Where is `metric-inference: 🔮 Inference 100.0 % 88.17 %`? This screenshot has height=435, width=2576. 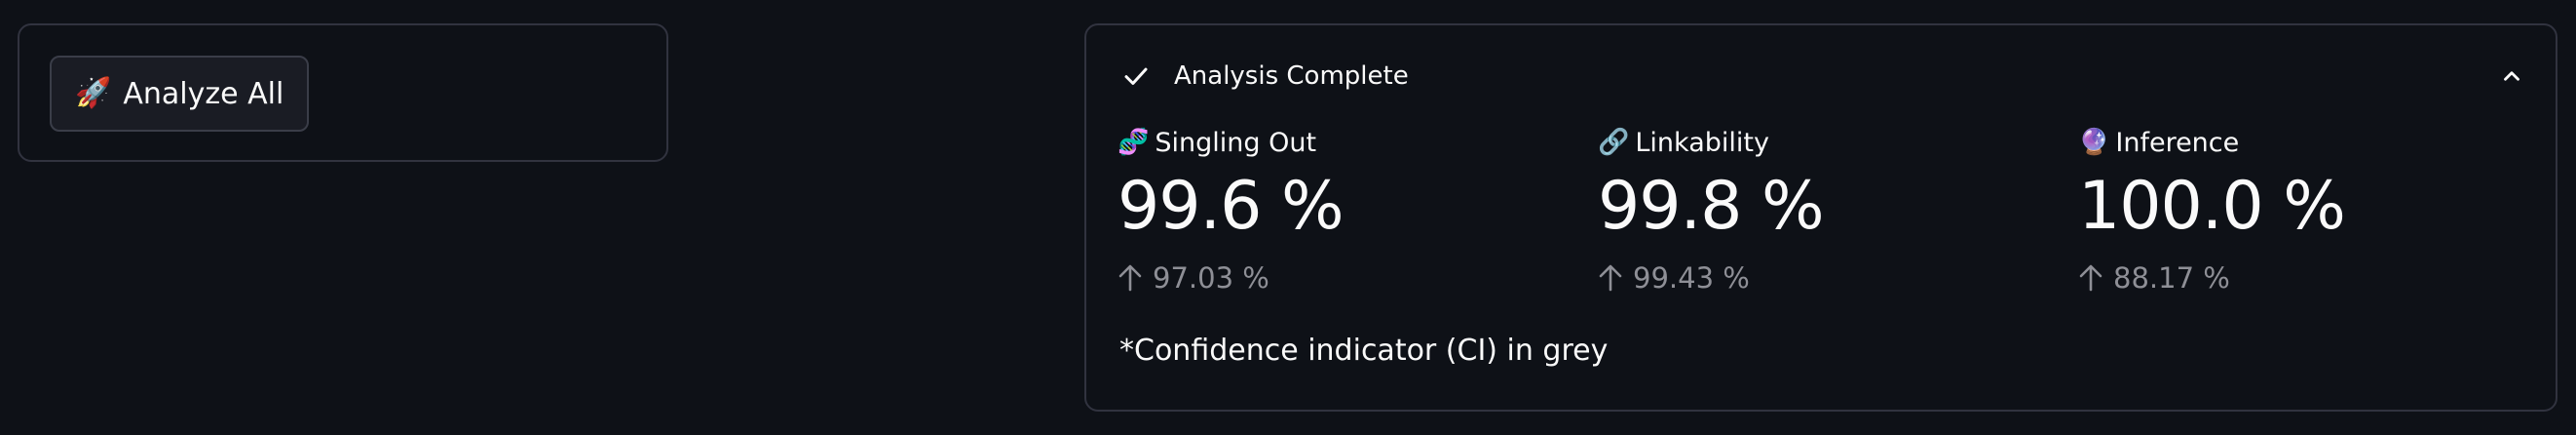
metric-inference: 🔮 Inference 100.0 % 88.17 % is located at coordinates (2302, 208).